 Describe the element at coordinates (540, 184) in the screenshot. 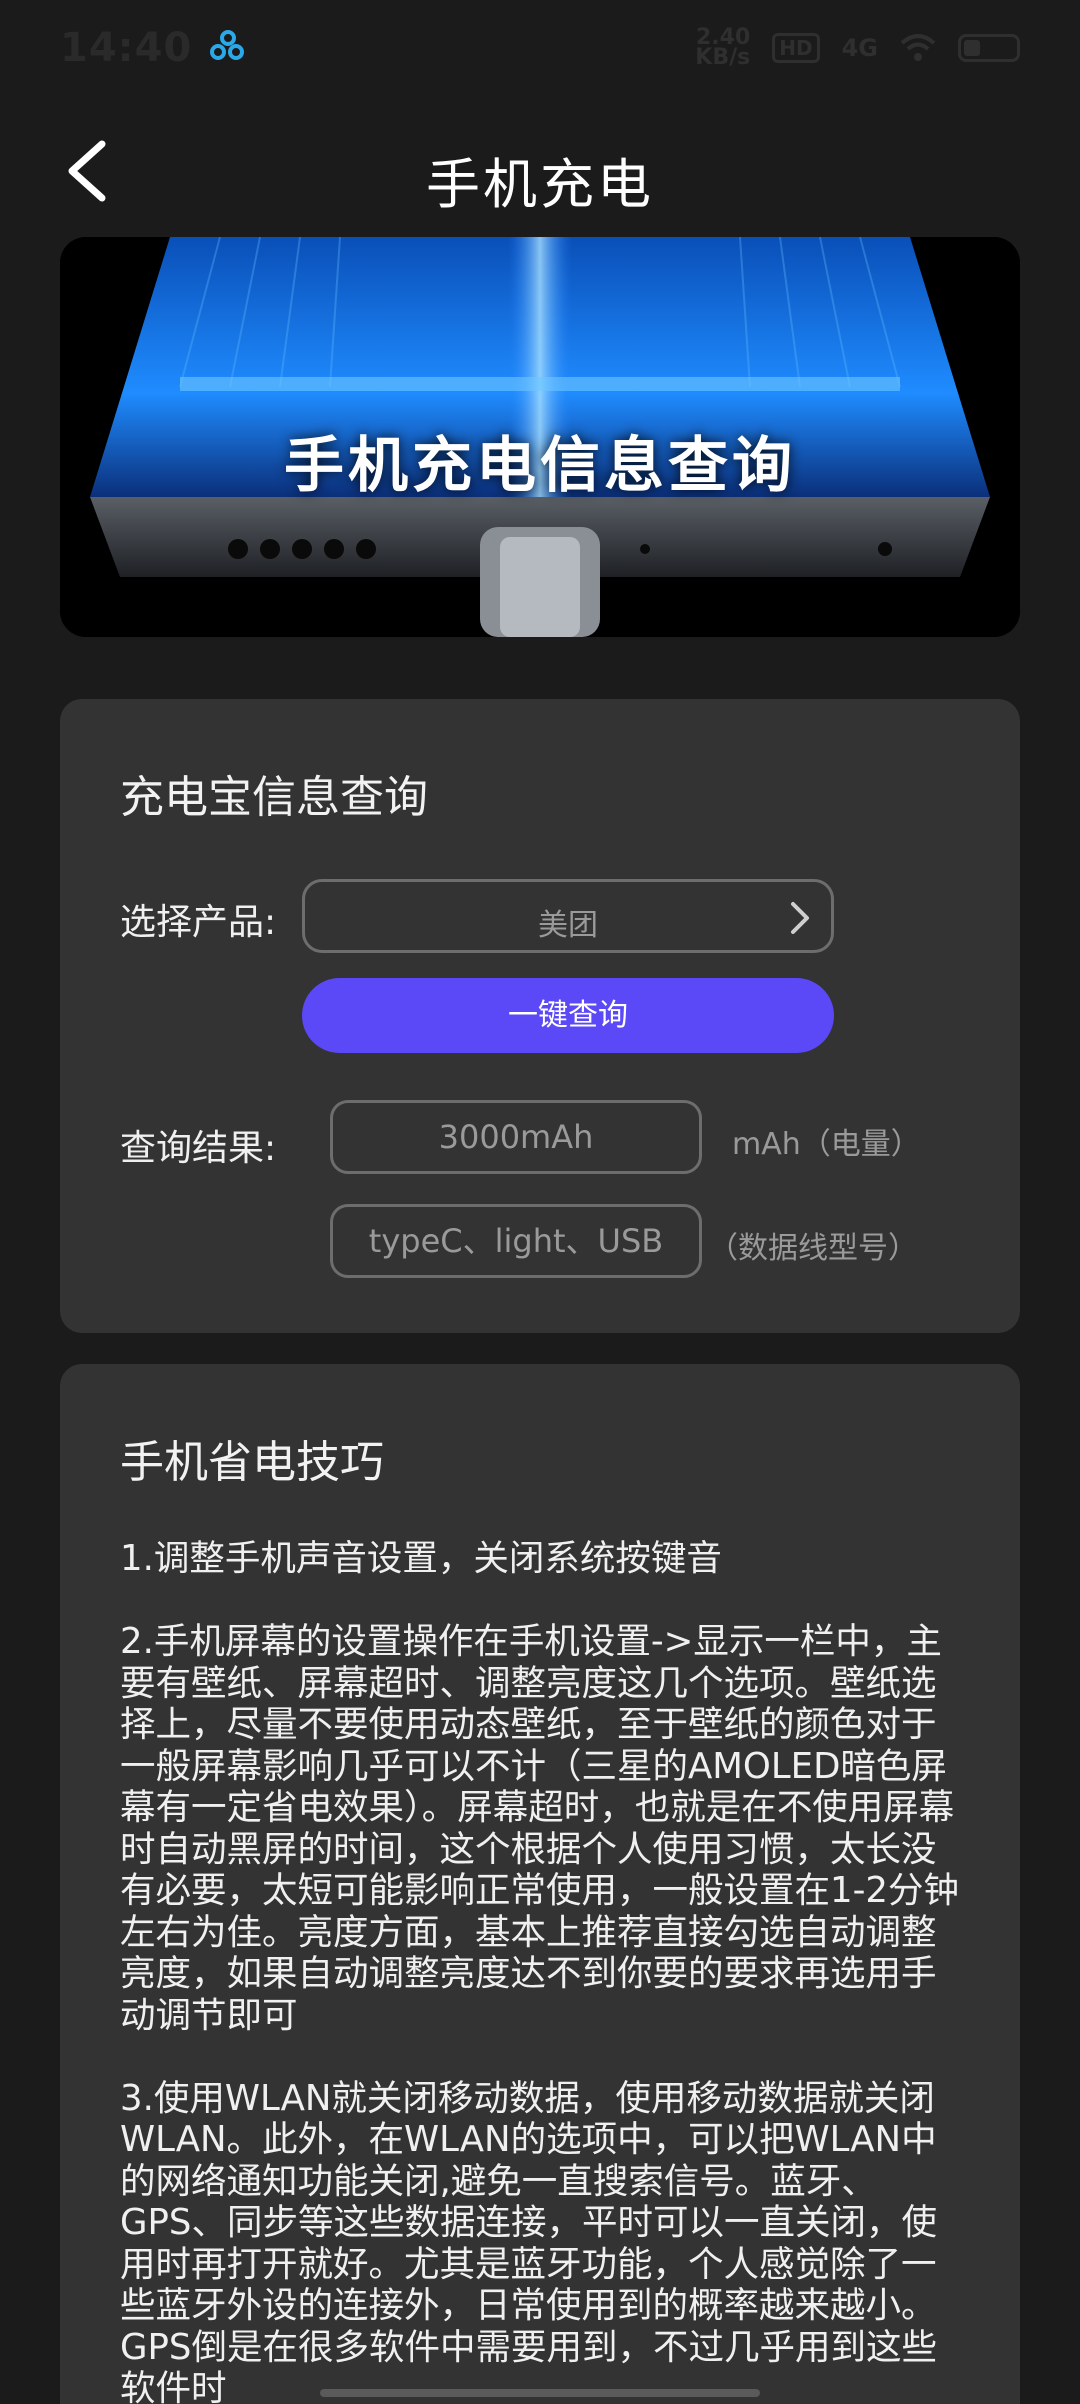

I see `page-title: 手机充电` at that location.